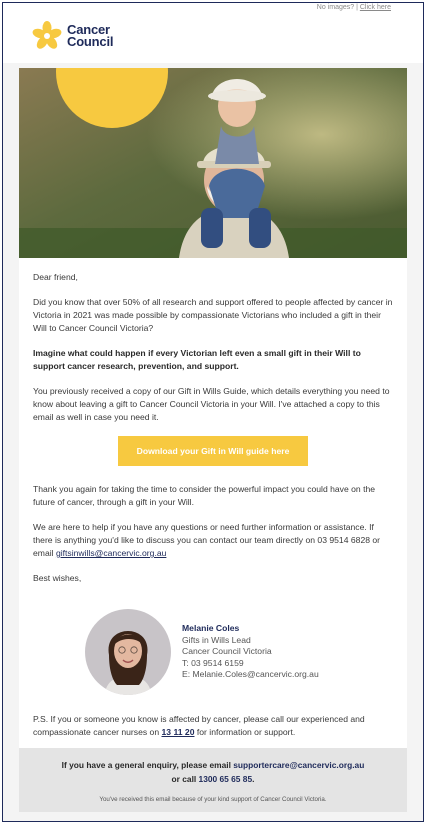  Describe the element at coordinates (111, 553) in the screenshot. I see `gifts-email-link: giftsinwills@cancervic.org.au` at that location.